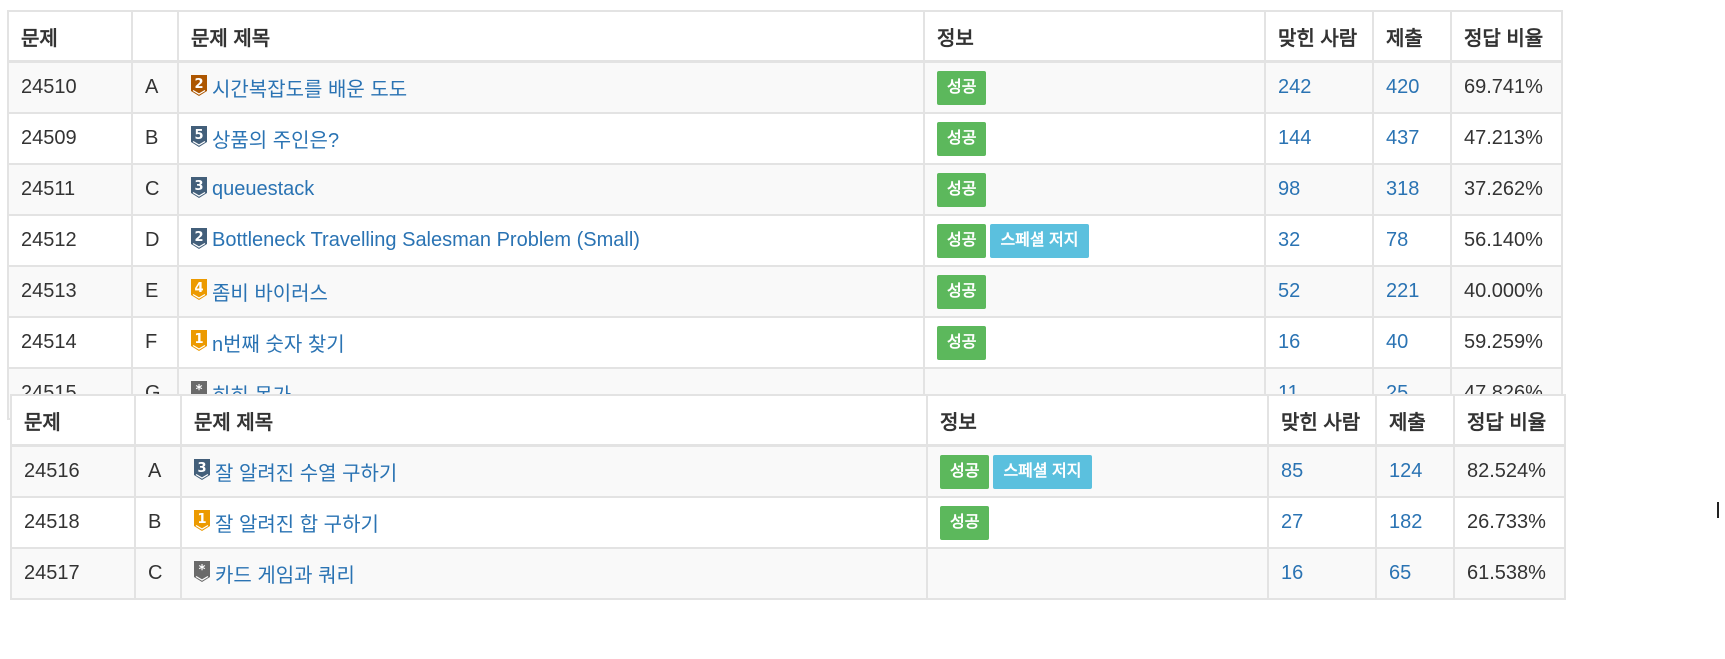 This screenshot has height=659, width=1725. What do you see at coordinates (1097, 420) in the screenshot?
I see `header-info: 정보` at bounding box center [1097, 420].